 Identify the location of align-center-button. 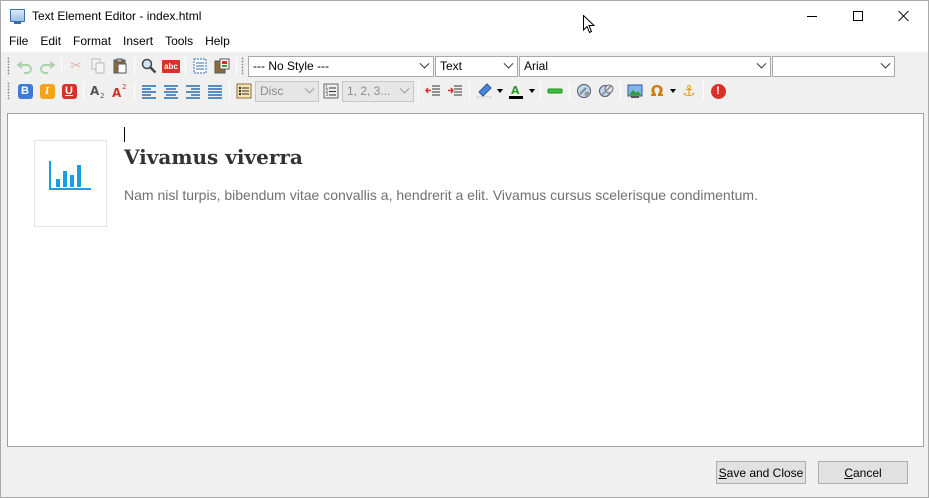
(171, 91).